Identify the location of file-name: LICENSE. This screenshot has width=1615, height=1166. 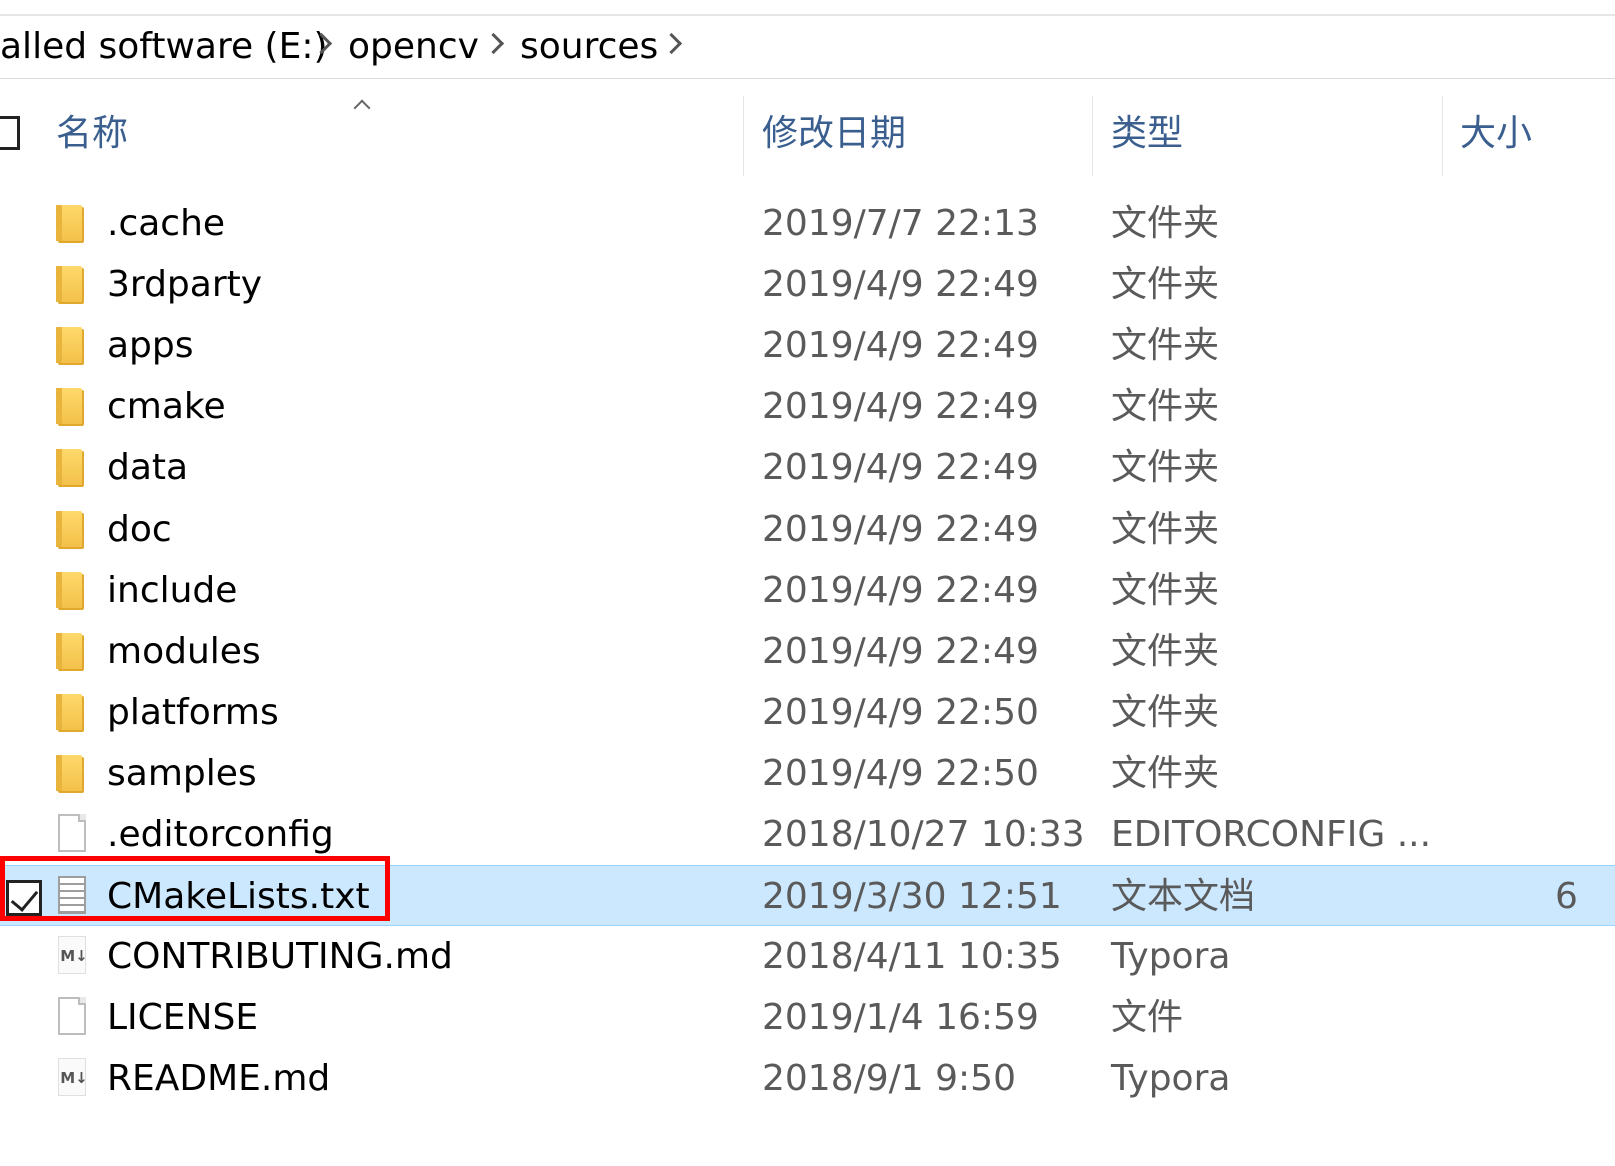
(183, 1018).